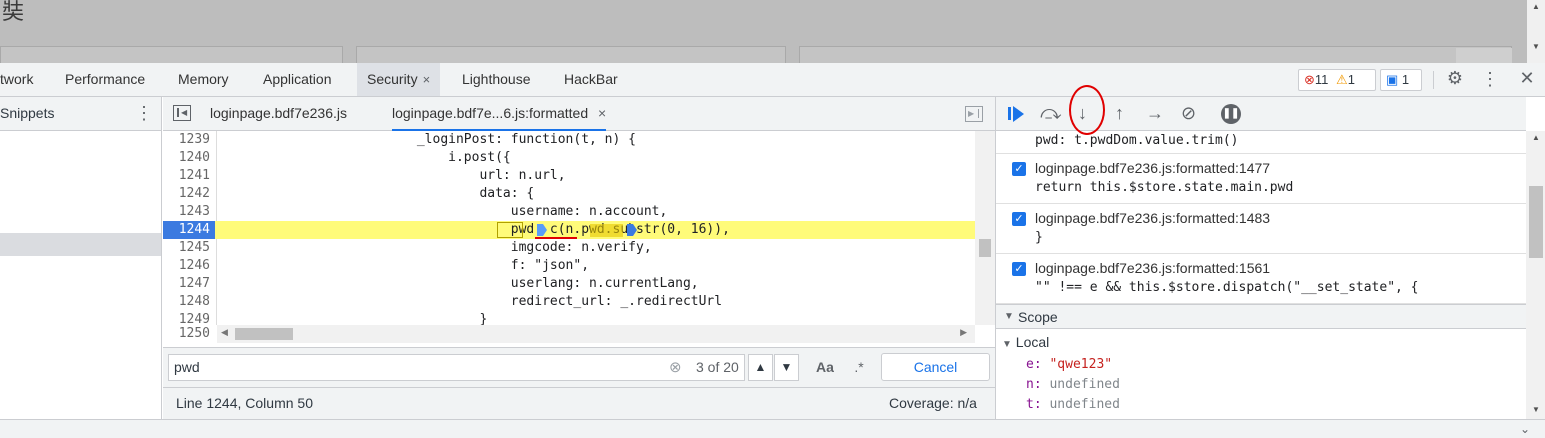 This screenshot has height=438, width=1545. What do you see at coordinates (1337, 80) in the screenshot?
I see `issues-counter: ⊗11 ⚠1` at bounding box center [1337, 80].